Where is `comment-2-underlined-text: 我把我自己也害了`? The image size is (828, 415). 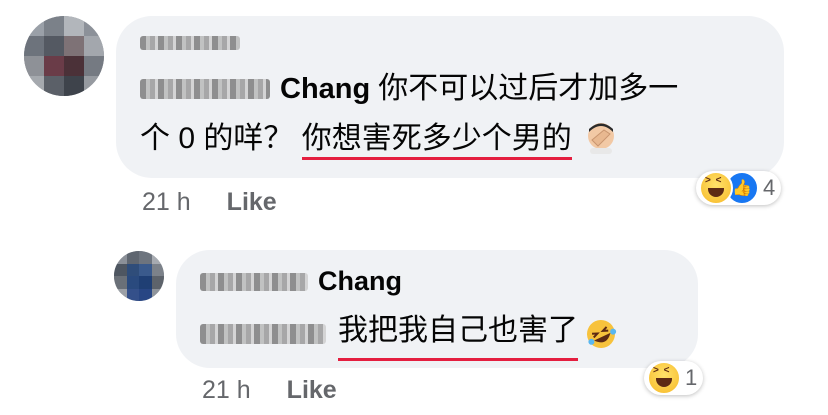 comment-2-underlined-text: 我把我自己也害了 is located at coordinates (458, 333).